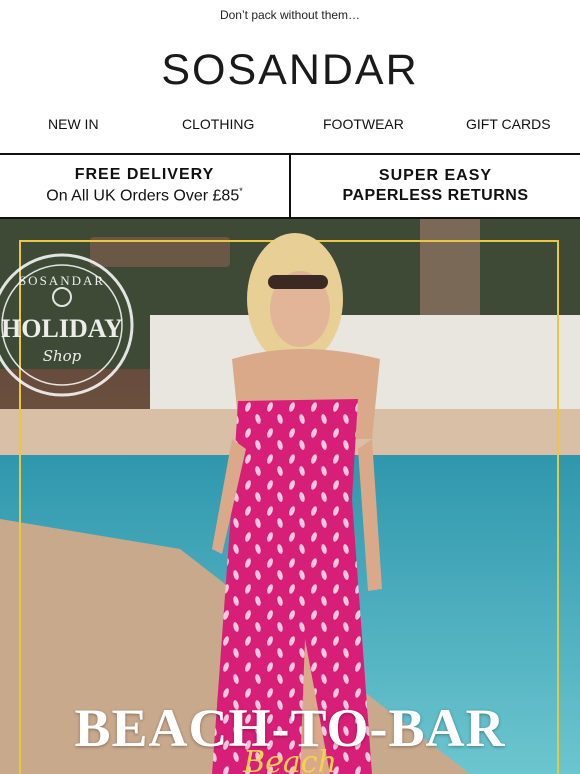  What do you see at coordinates (62, 328) in the screenshot?
I see `badge-holiday-text: HOLIDAY` at bounding box center [62, 328].